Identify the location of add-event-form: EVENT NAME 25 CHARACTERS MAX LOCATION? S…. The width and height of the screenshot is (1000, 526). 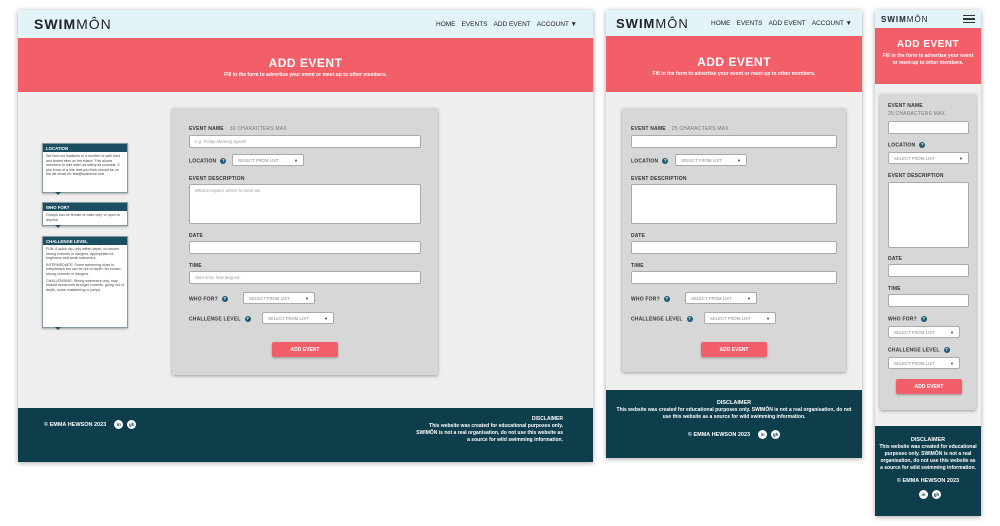
(928, 252).